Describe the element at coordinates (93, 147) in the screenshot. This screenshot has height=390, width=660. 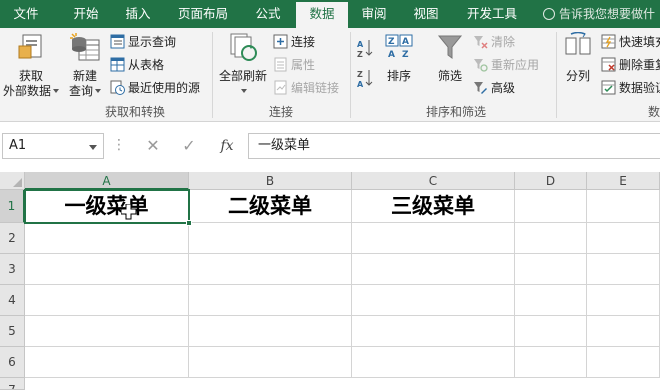
I see `chevron-down-icon` at that location.